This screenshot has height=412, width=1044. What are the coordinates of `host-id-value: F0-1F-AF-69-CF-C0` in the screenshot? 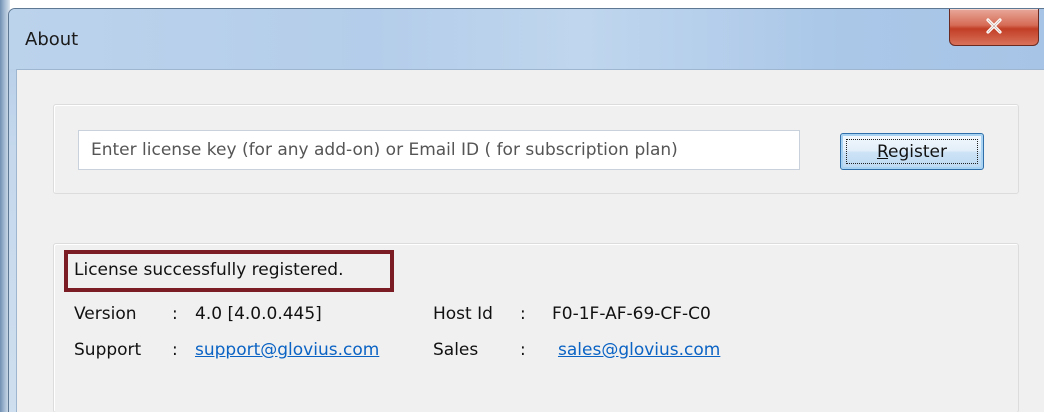 It's located at (631, 314).